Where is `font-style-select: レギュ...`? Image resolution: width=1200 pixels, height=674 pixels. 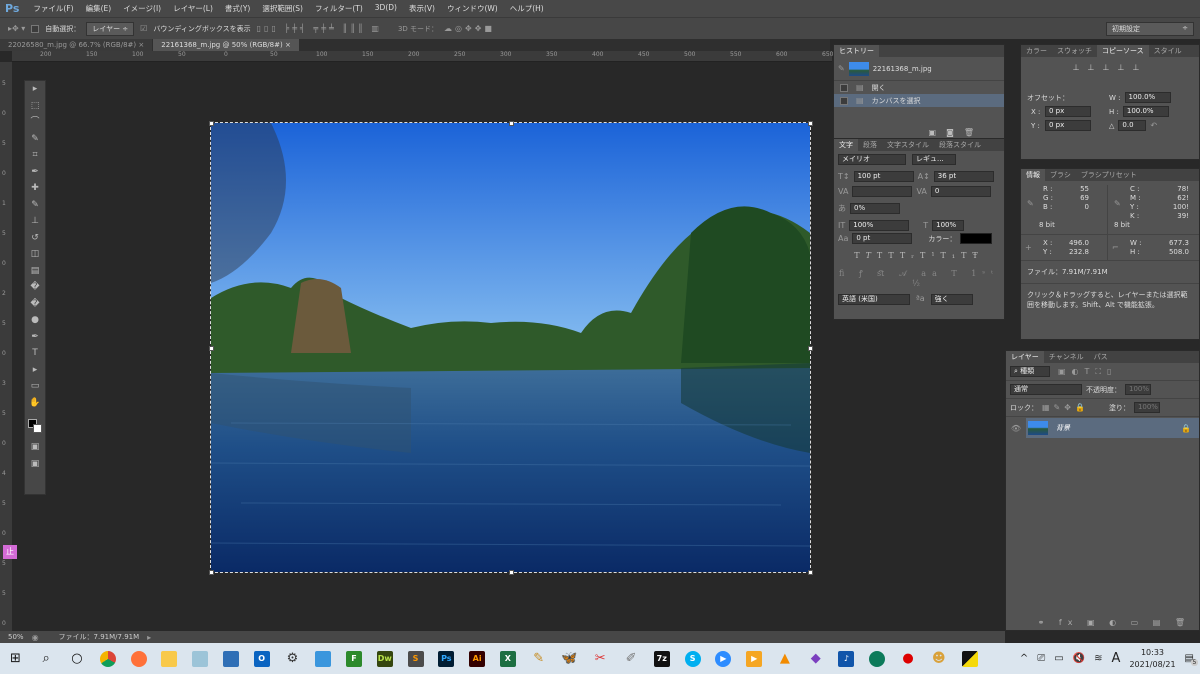 font-style-select: レギュ... is located at coordinates (934, 159).